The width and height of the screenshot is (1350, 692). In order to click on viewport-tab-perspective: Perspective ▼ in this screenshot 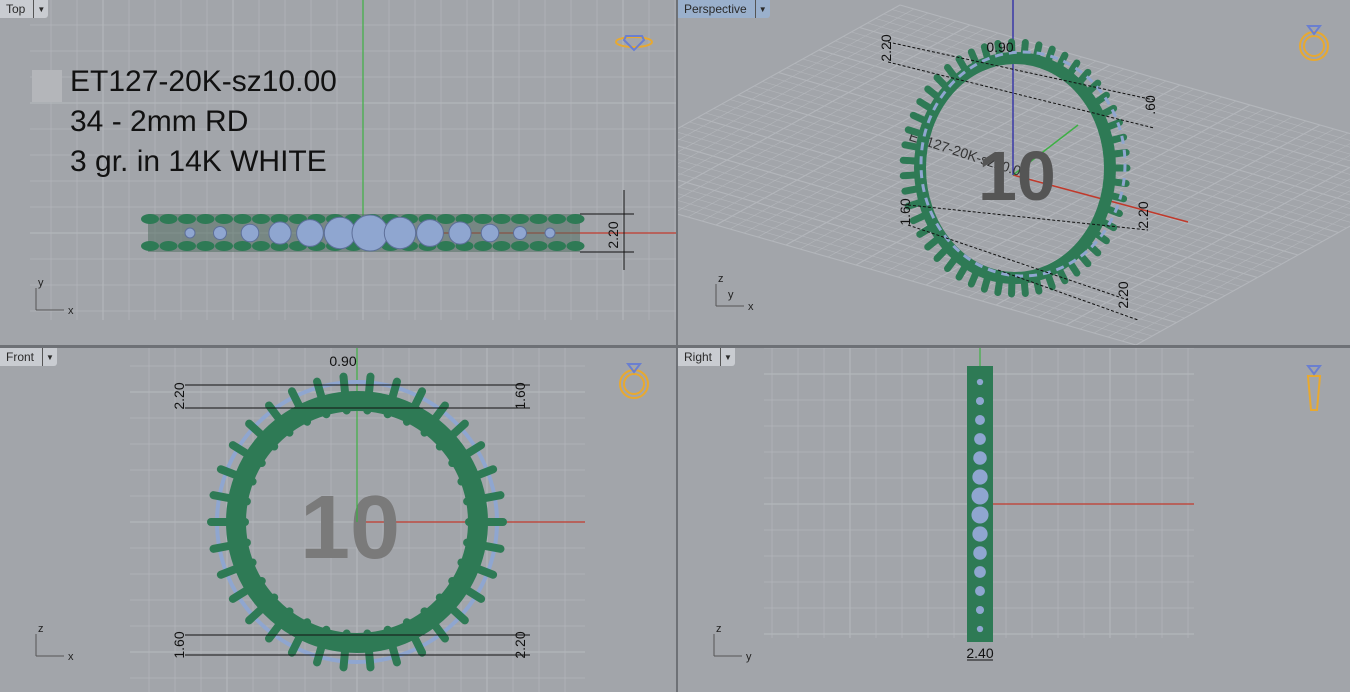, I will do `click(724, 9)`.